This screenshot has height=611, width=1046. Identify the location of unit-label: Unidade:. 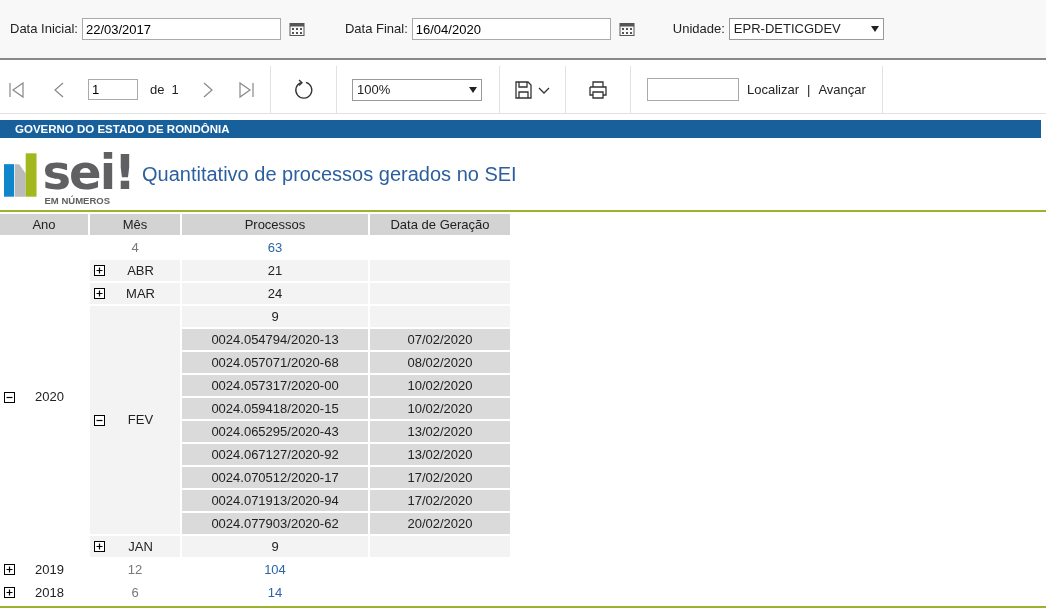
(698, 29).